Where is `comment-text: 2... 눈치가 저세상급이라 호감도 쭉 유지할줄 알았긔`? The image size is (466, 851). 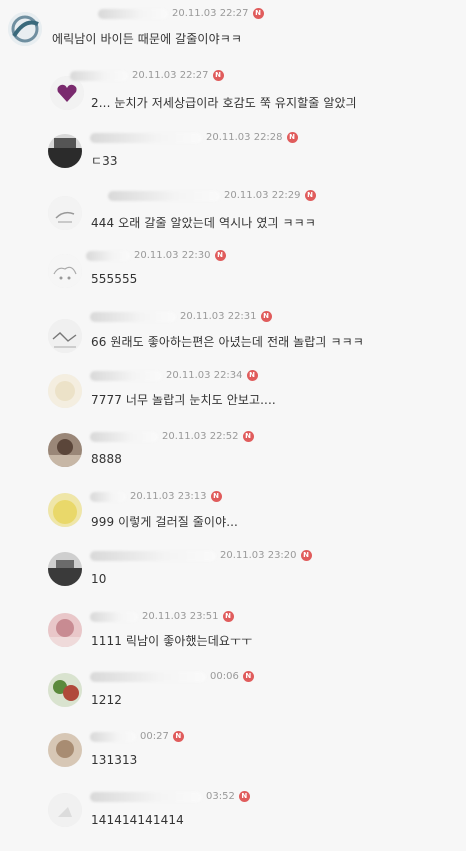
comment-text: 2... 눈치가 저세상급이라 호감도 쭉 유지할줄 알았긔 is located at coordinates (224, 103).